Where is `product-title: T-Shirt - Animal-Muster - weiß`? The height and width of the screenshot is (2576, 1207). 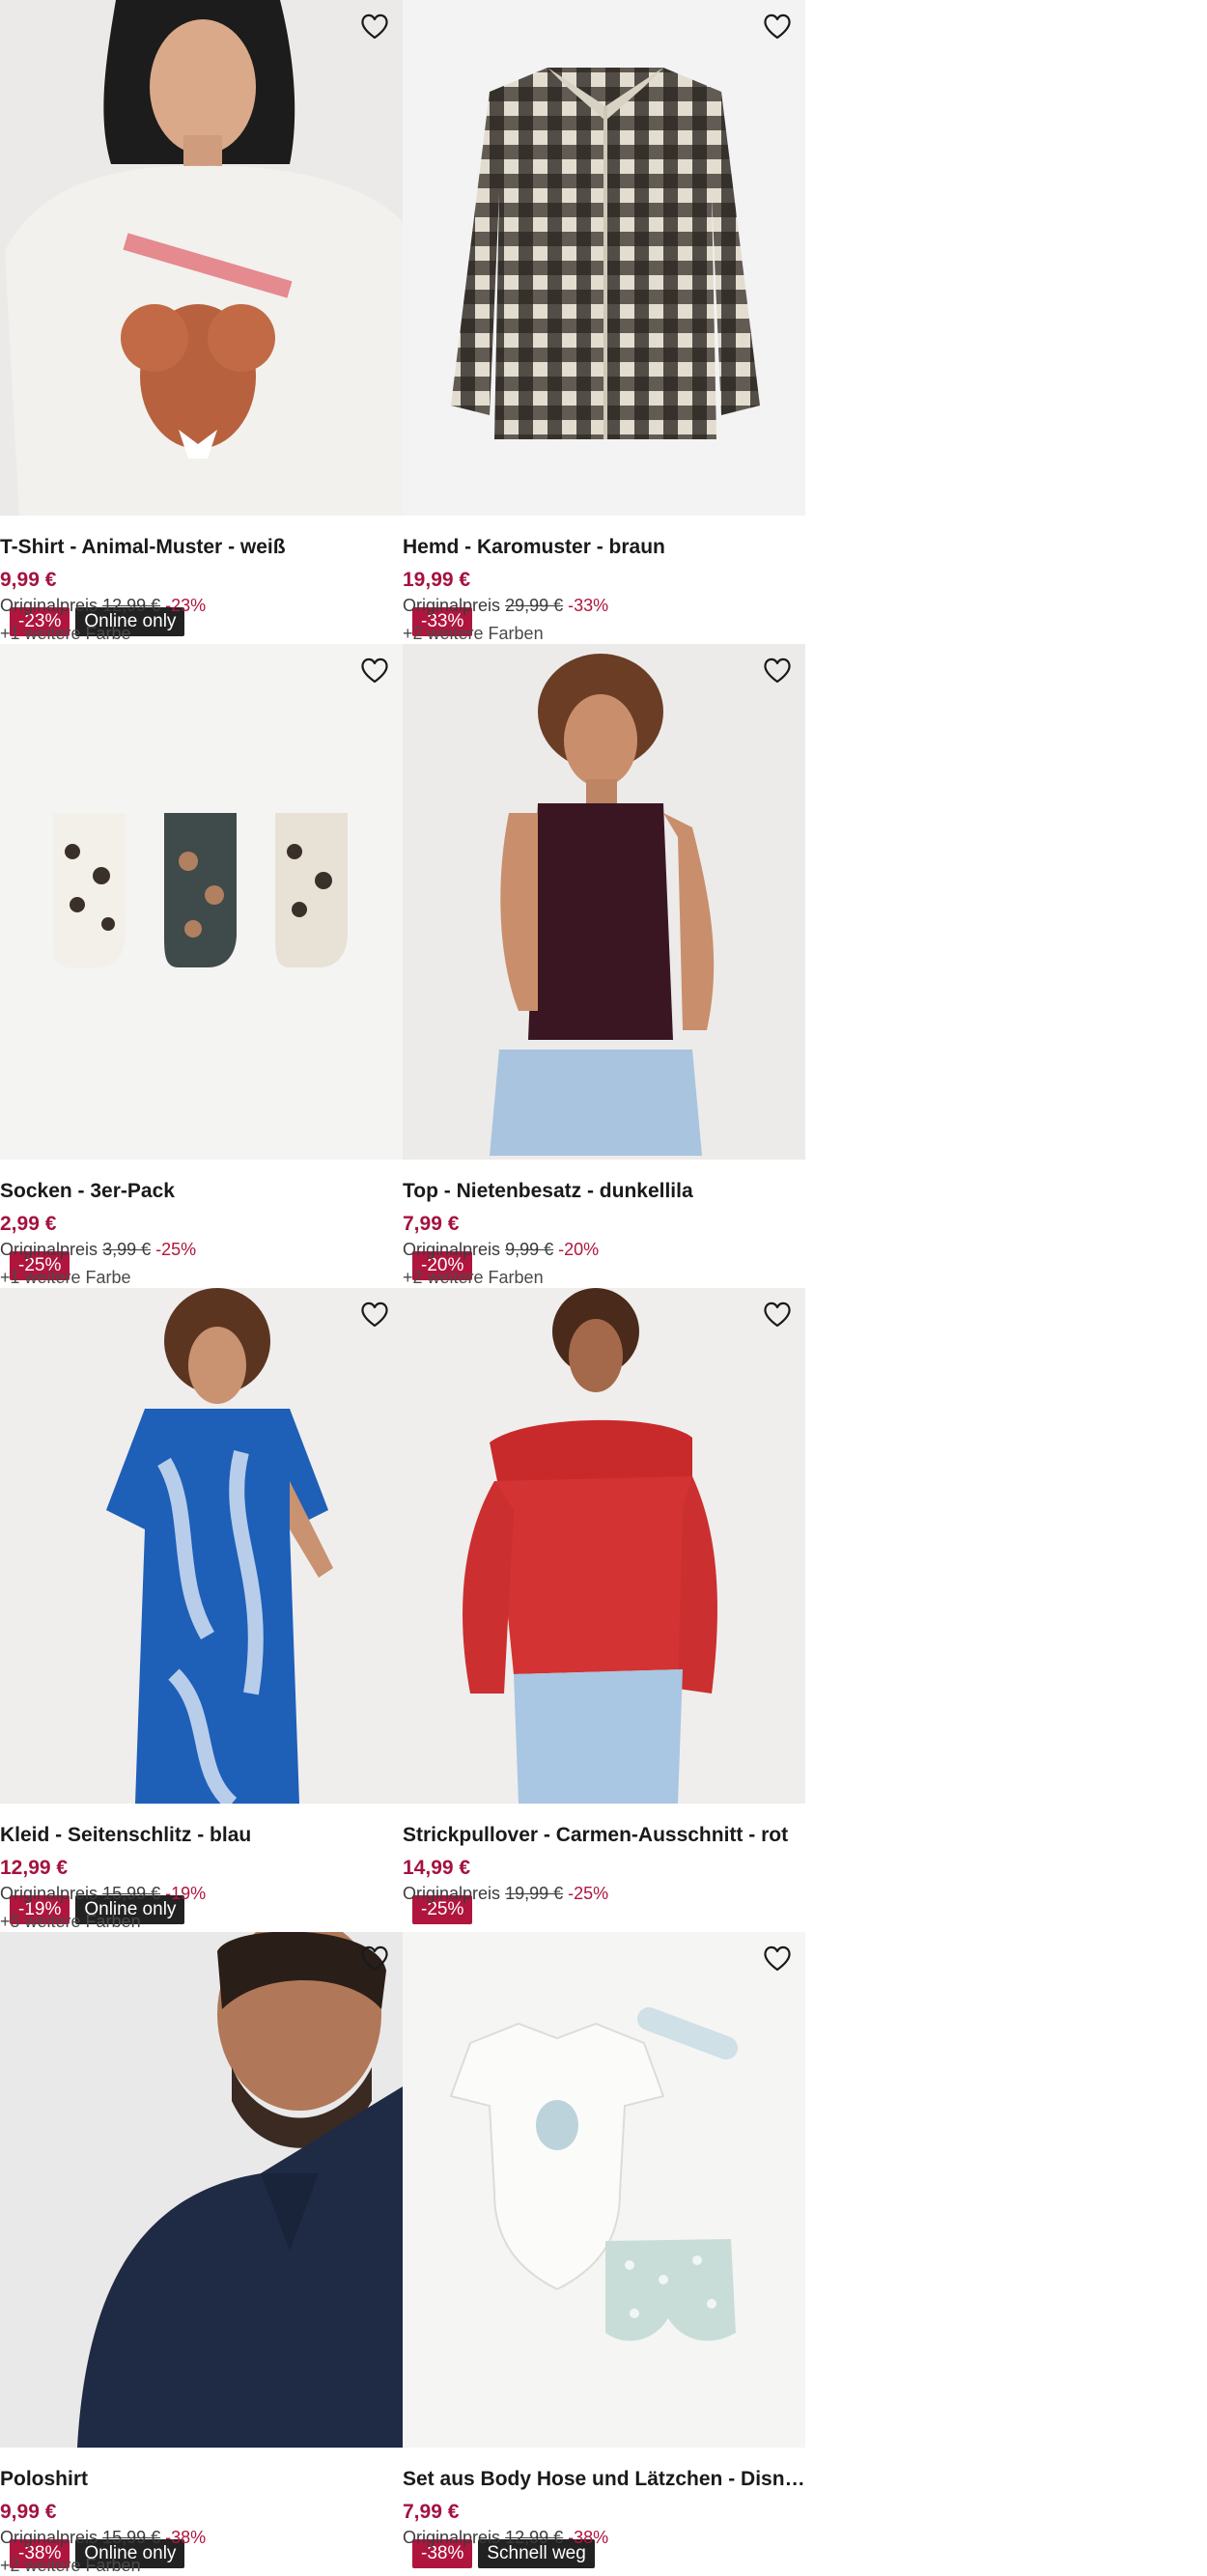
product-title: T-Shirt - Animal-Muster - weiß is located at coordinates (202, 547).